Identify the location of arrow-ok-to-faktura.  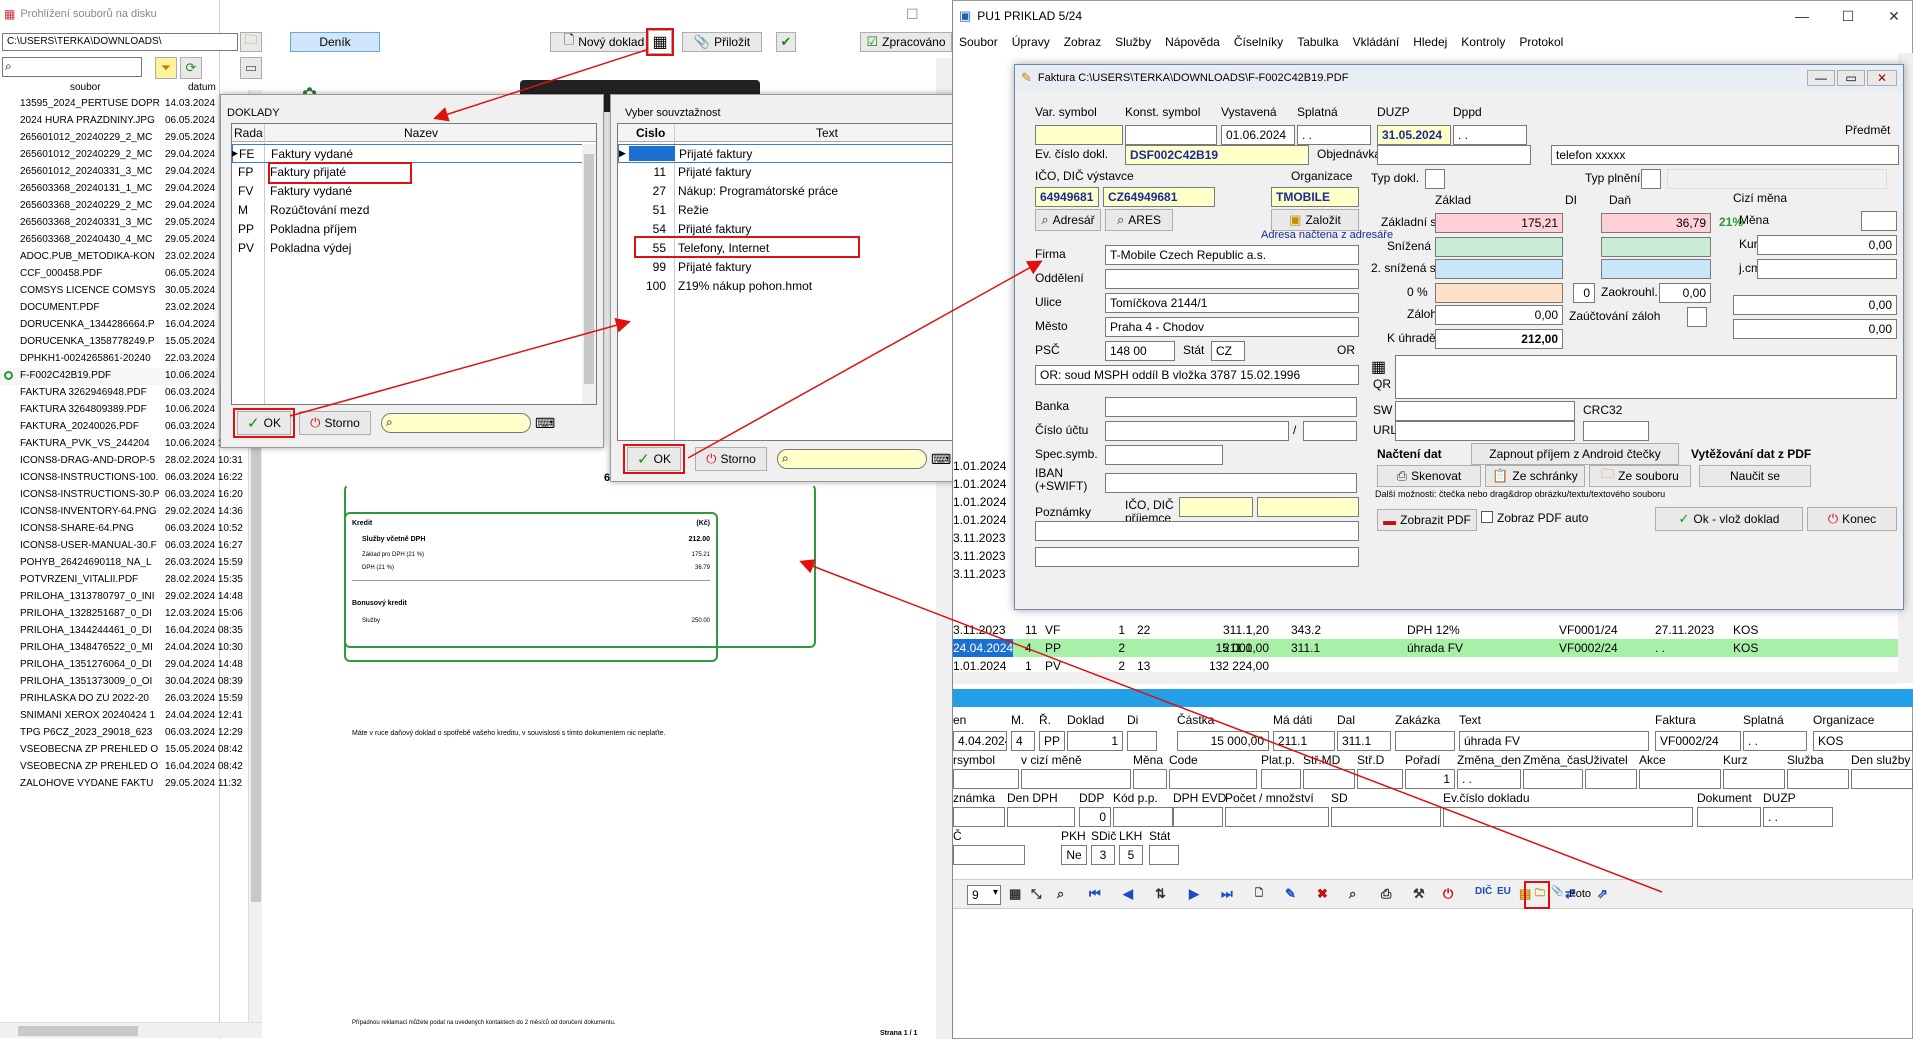
(865, 359).